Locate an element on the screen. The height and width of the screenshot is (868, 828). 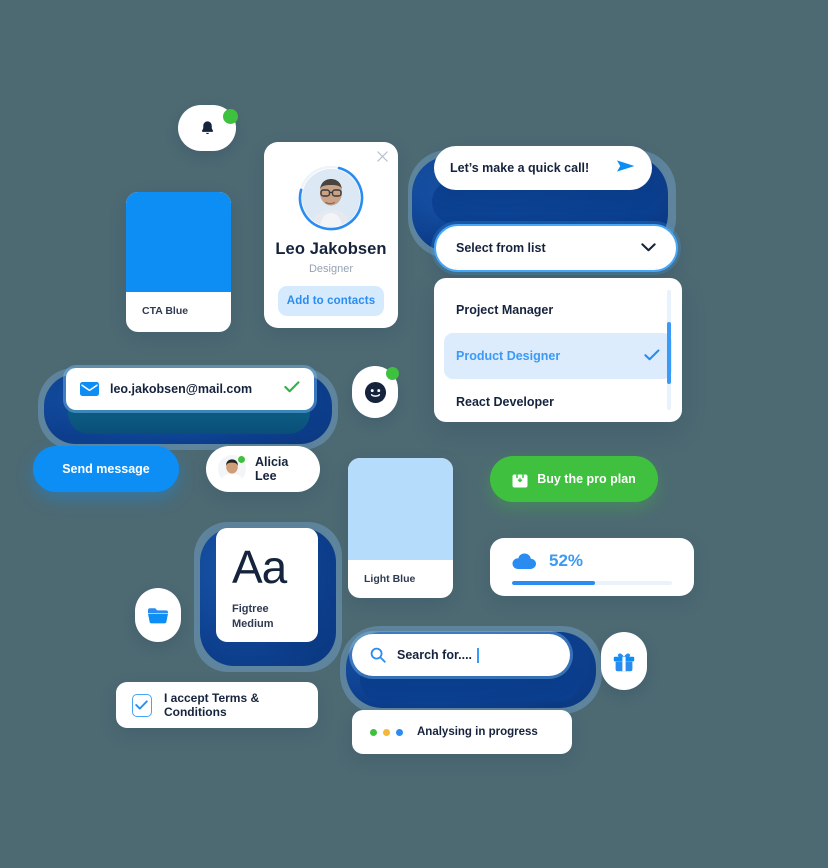
list-scrollbar is located at coordinates (669, 350).